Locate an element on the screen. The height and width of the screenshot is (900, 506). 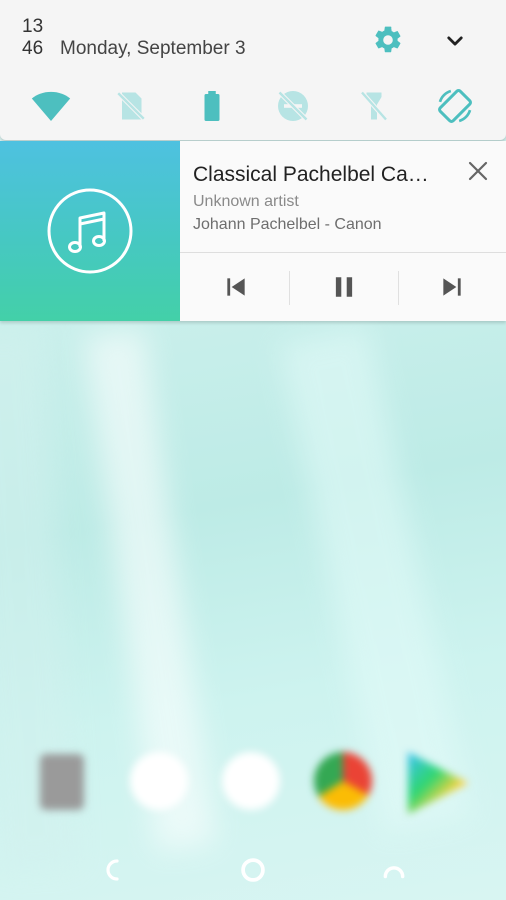
dismiss-button is located at coordinates (478, 171).